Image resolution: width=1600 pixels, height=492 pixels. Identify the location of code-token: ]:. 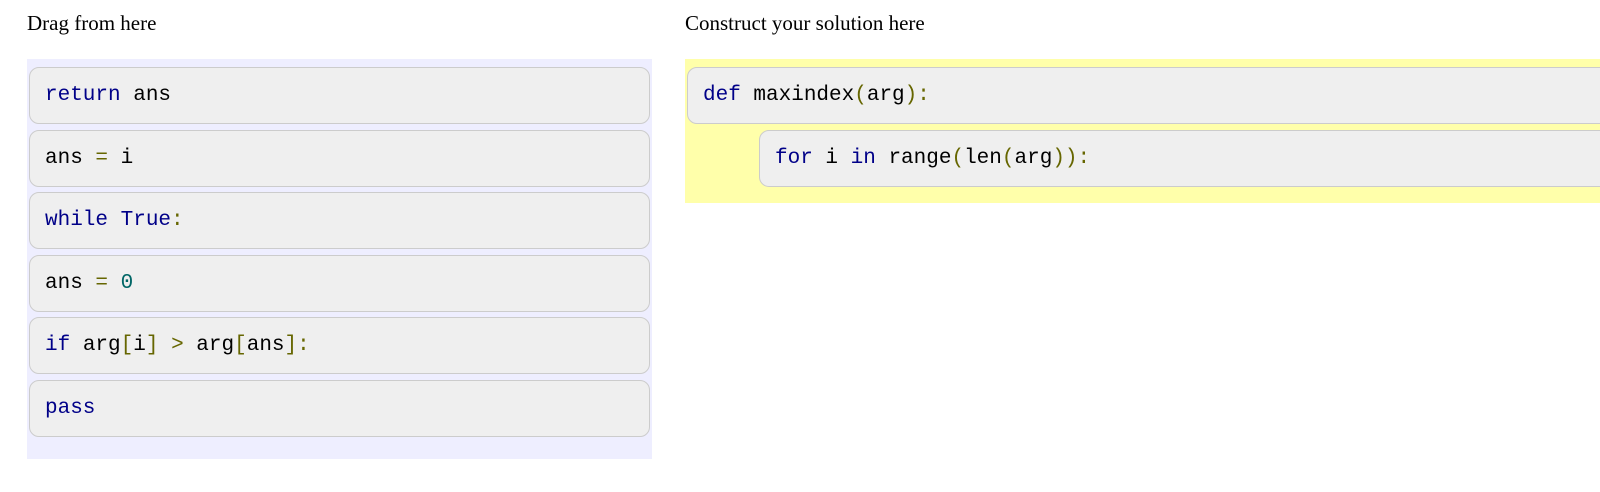
(297, 345).